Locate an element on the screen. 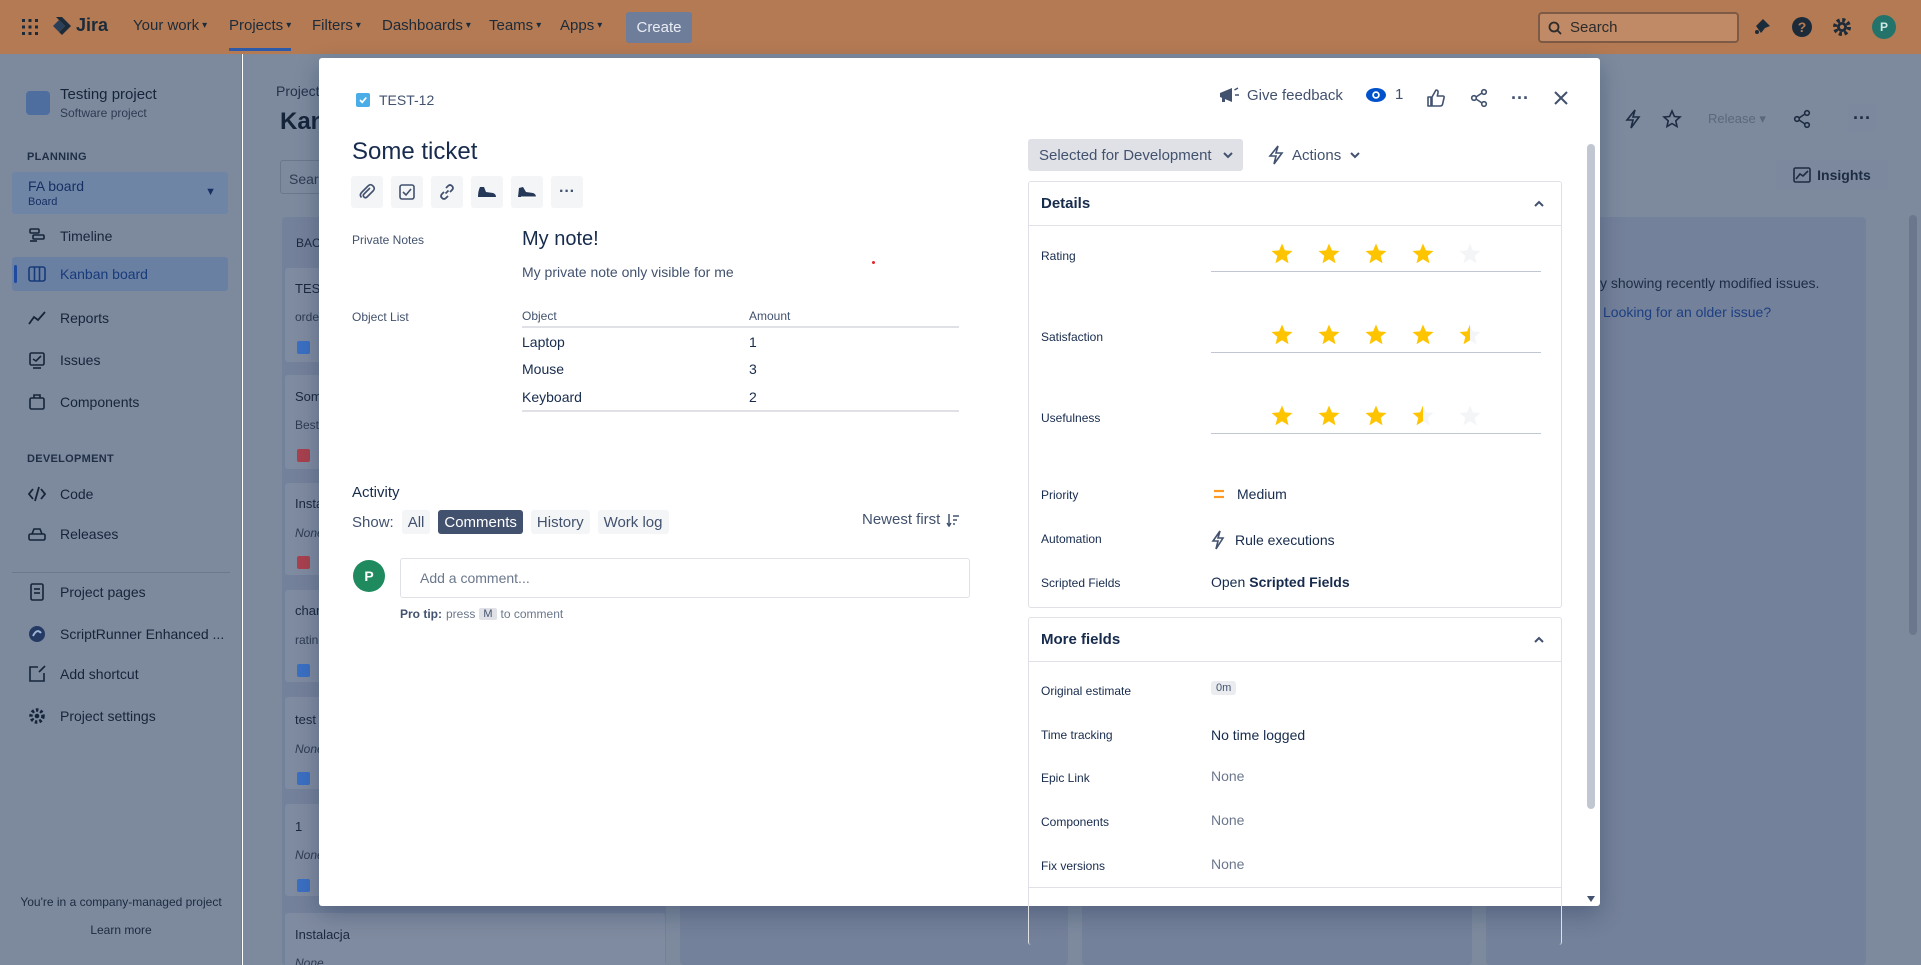 The image size is (1921, 965). settings-gear-icon is located at coordinates (1842, 27).